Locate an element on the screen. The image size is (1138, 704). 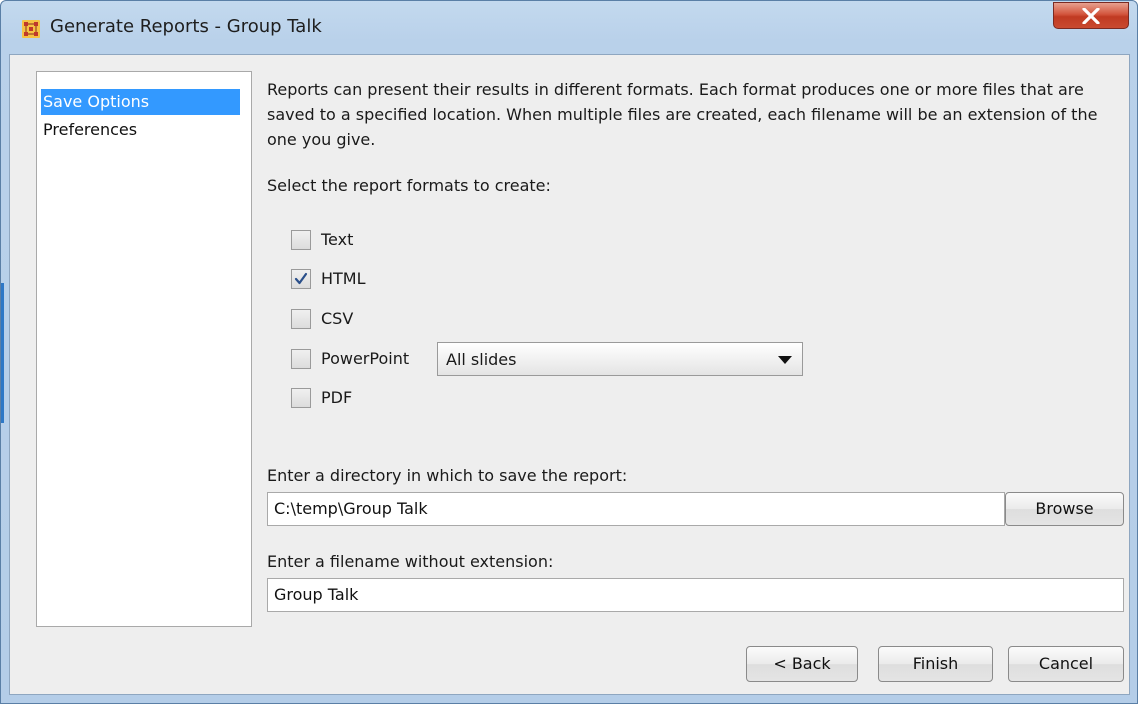
dropdown-arrow-icon is located at coordinates (785, 360).